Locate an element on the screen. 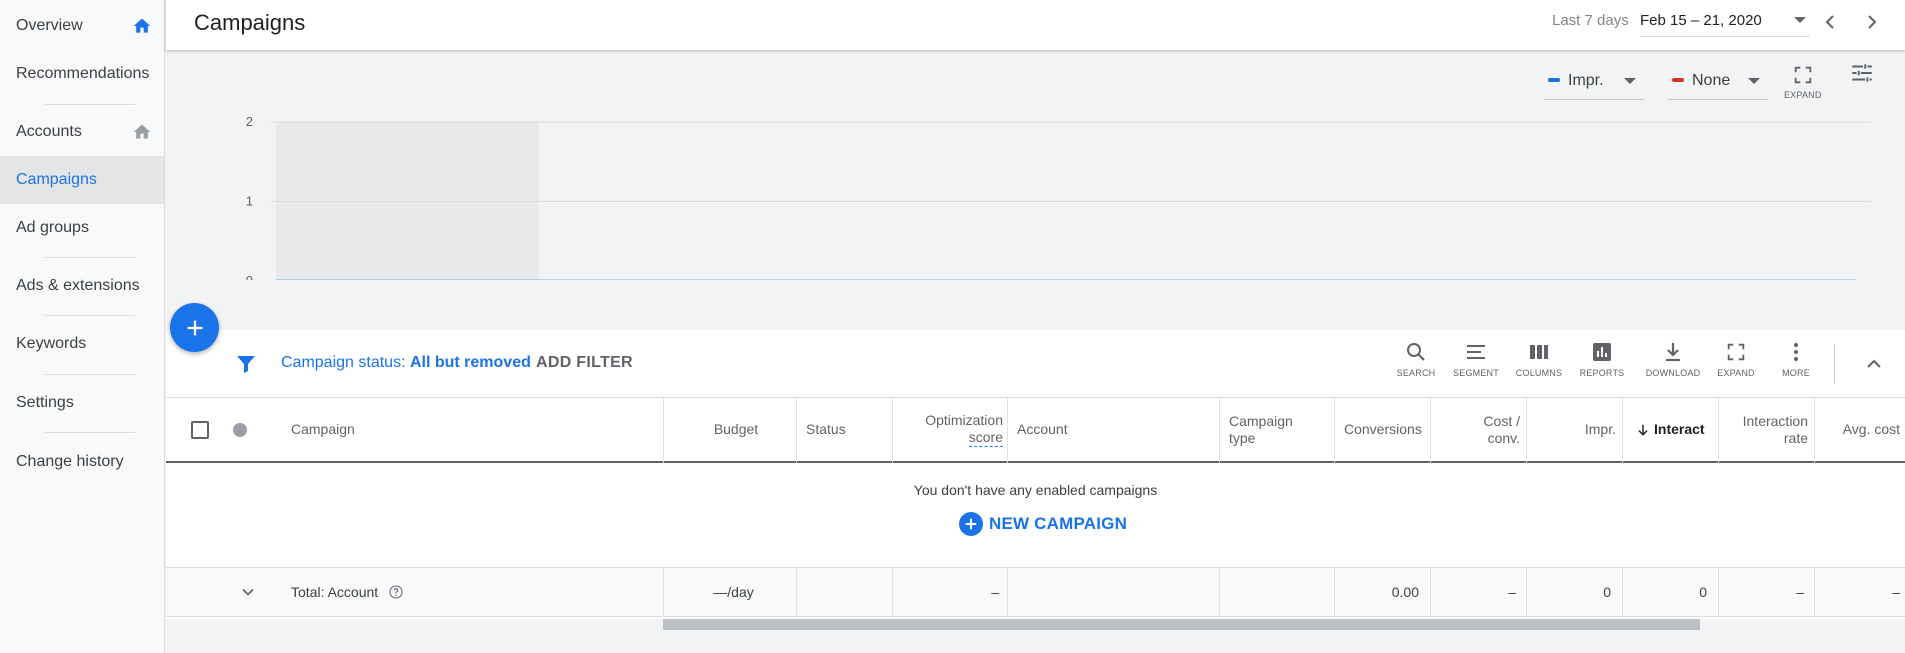 The height and width of the screenshot is (653, 1905). sidebar-item-change-history: Change history is located at coordinates (82, 462).